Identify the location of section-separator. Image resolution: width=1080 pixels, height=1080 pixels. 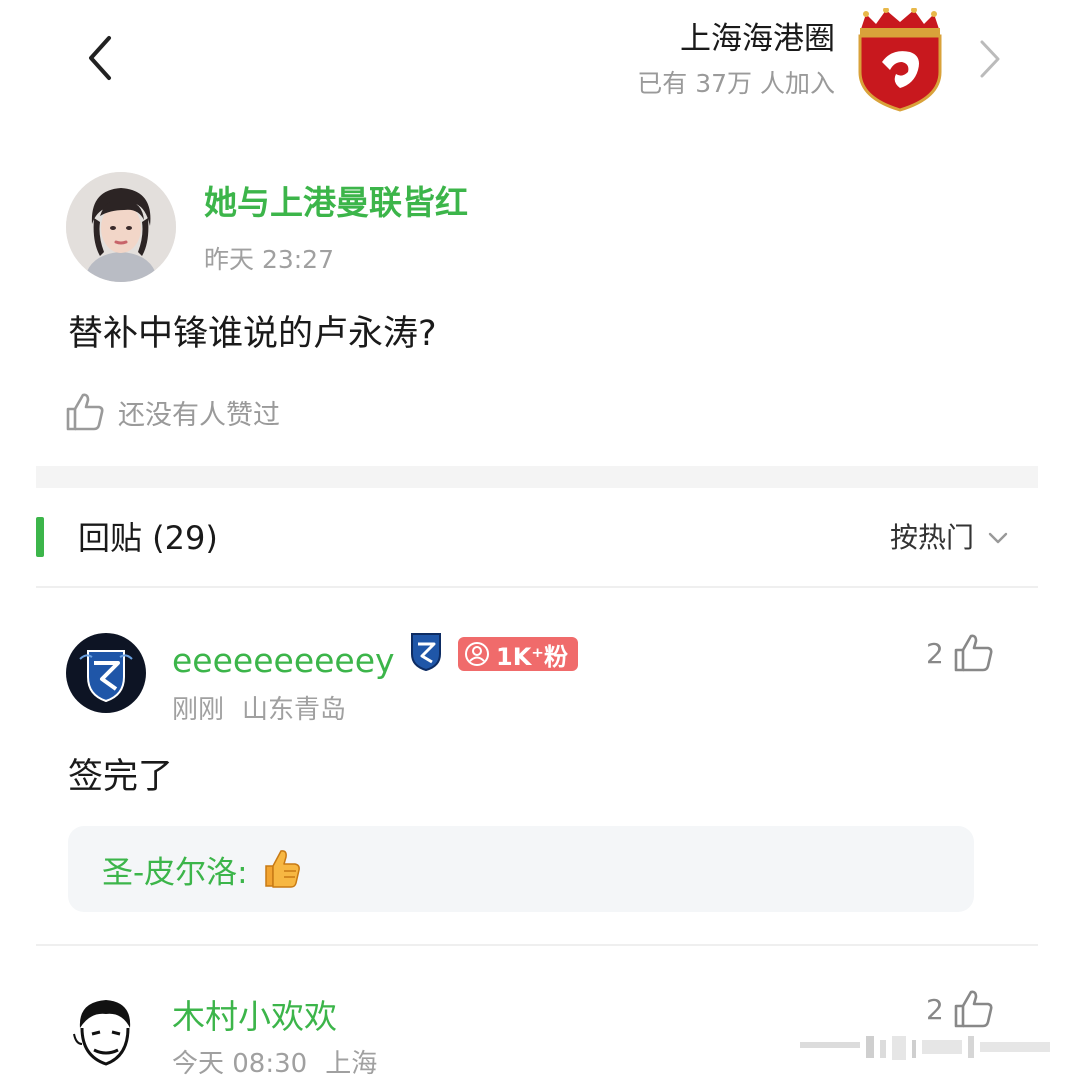
(537, 477).